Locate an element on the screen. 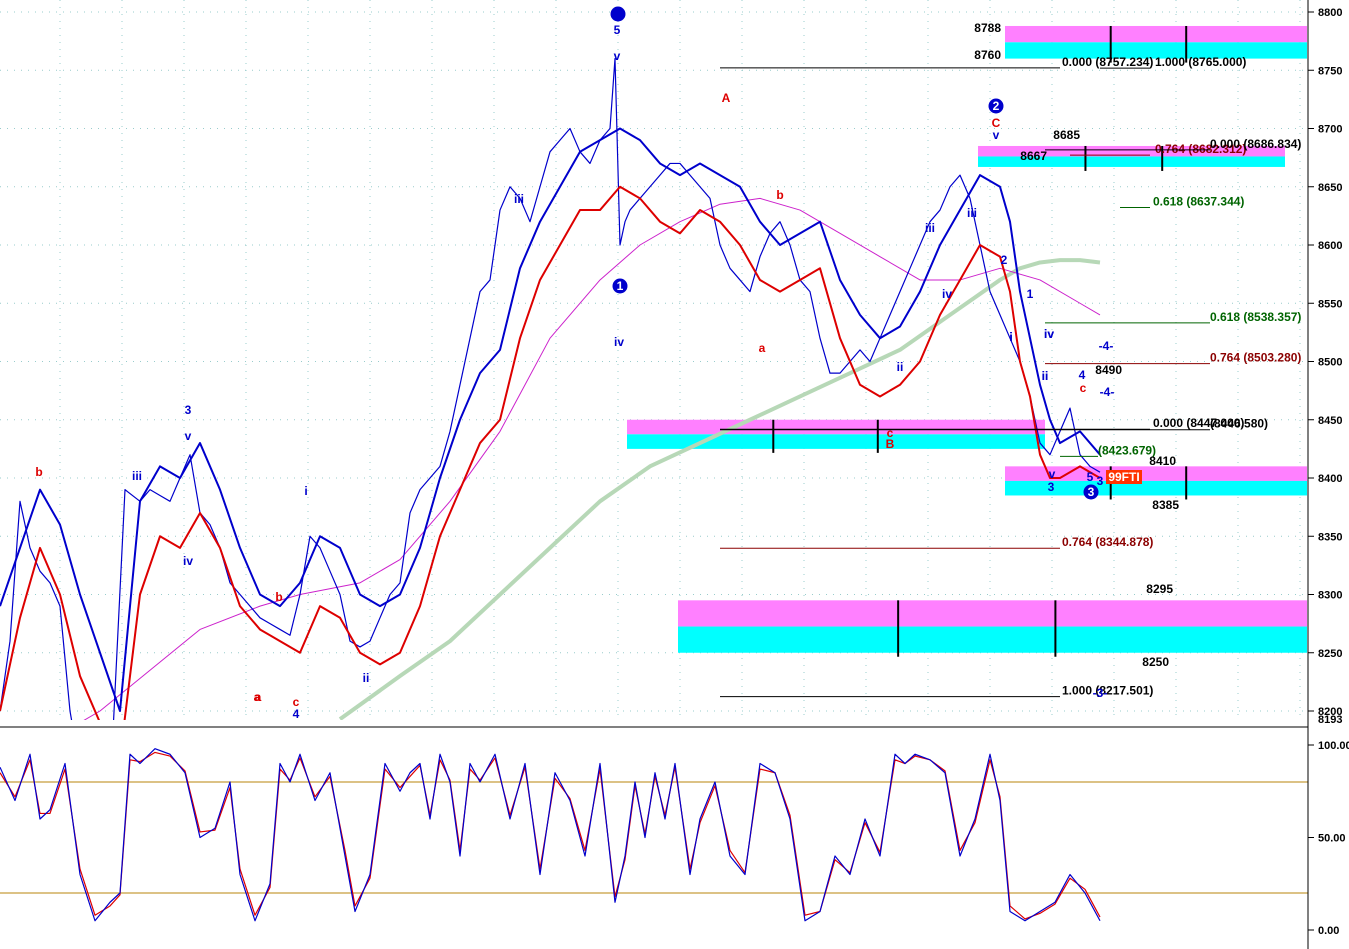 The width and height of the screenshot is (1349, 949). zone-label: 8788 is located at coordinates (987, 28).